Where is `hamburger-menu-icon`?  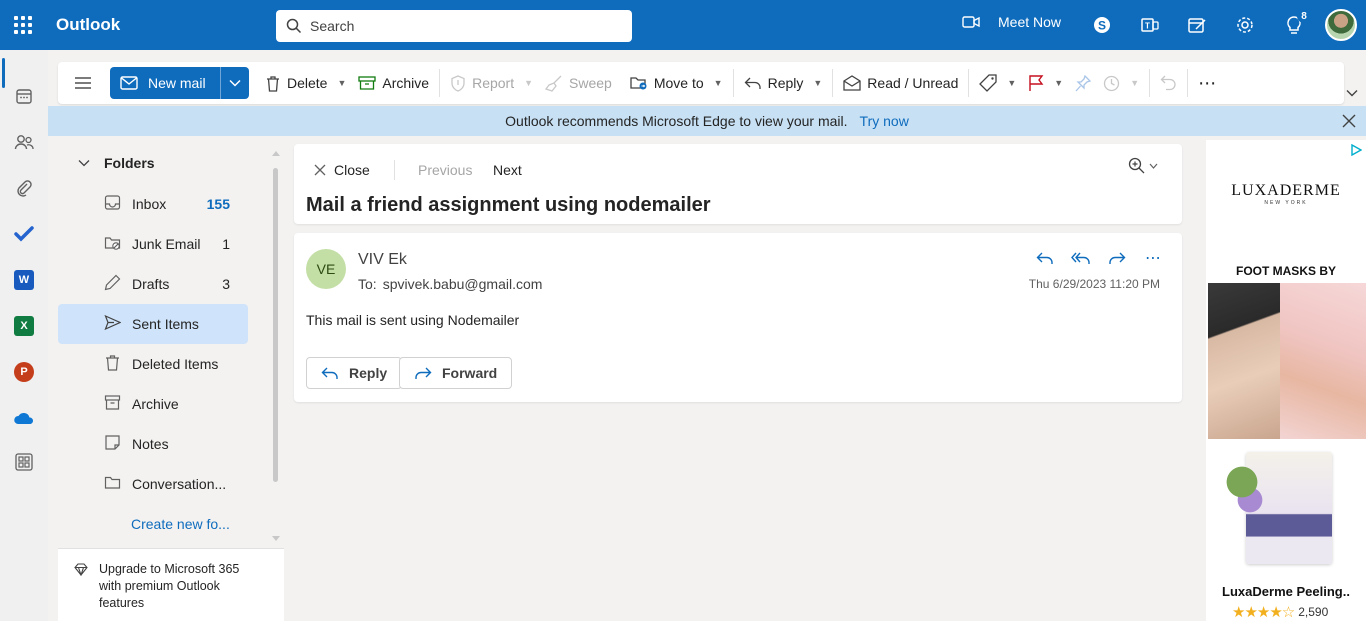
hamburger-menu-icon is located at coordinates (83, 83).